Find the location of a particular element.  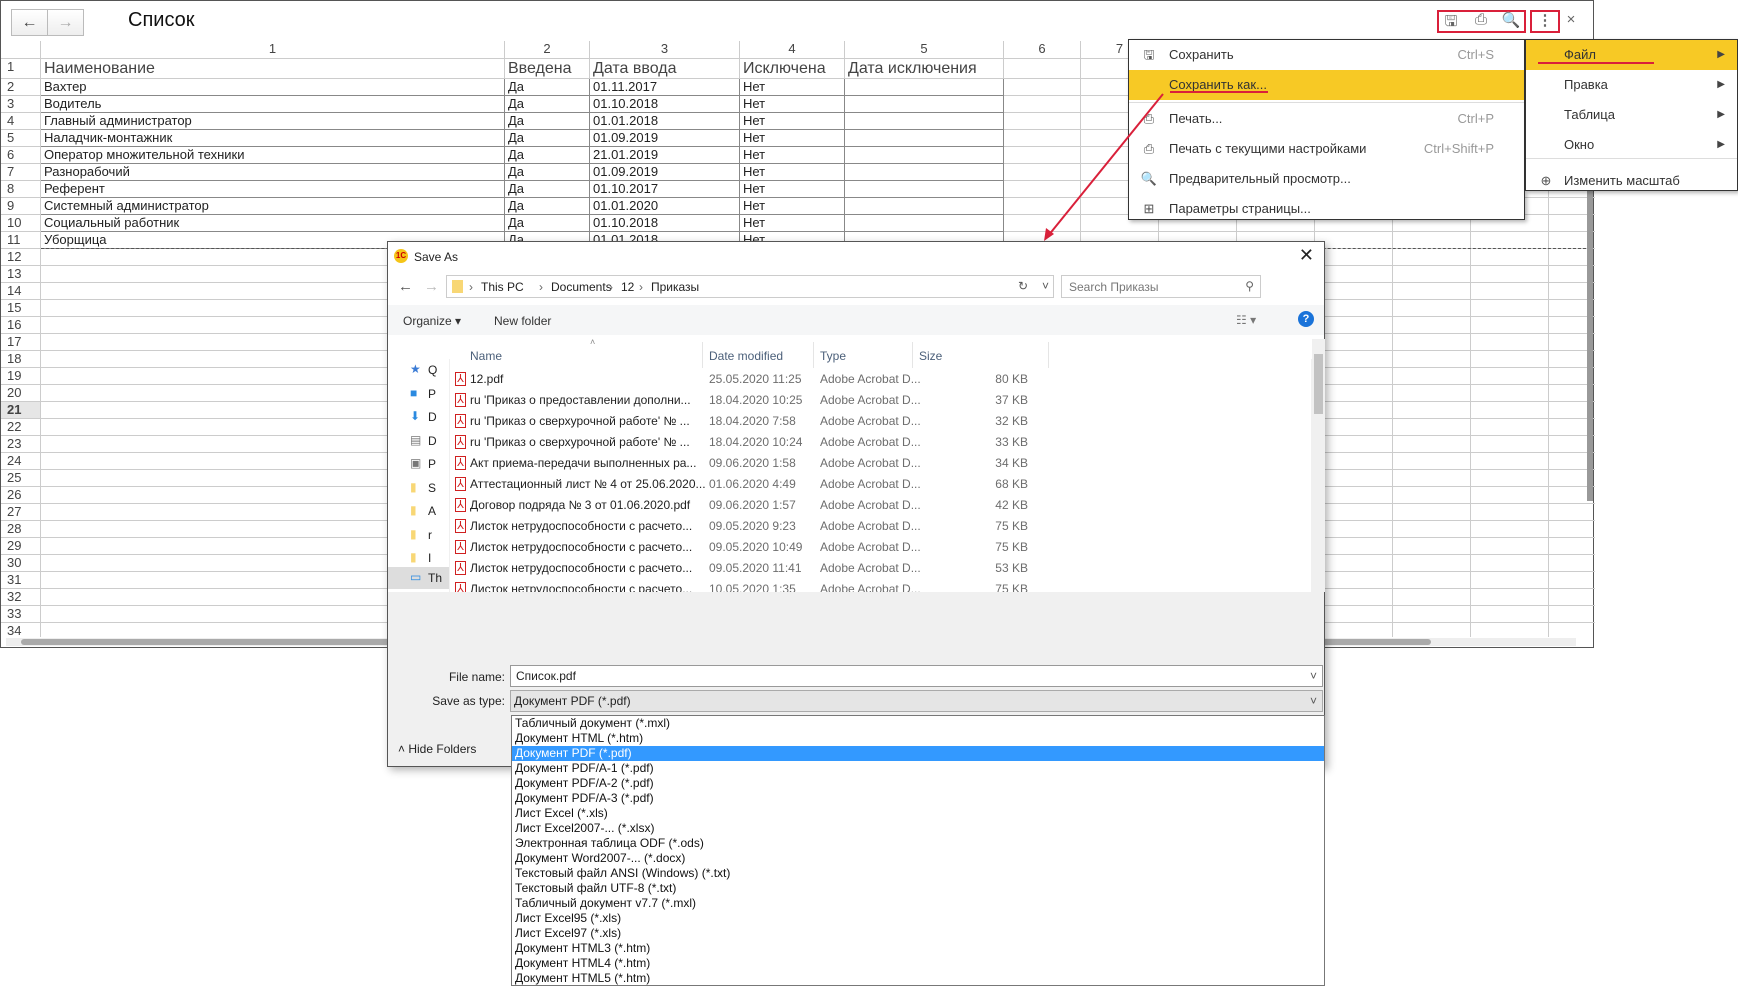

type-option: Документ HTML3 (*.htm) is located at coordinates (918, 948).